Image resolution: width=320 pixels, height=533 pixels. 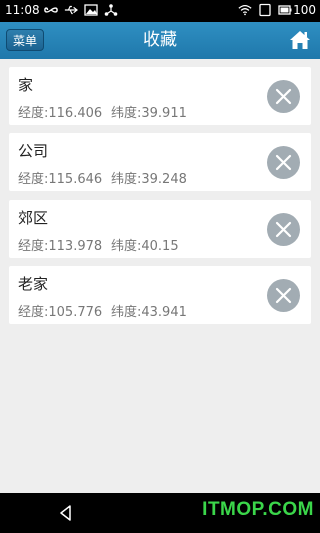 What do you see at coordinates (160, 295) in the screenshot?
I see `favorite-item: 老家 经度:105.776 纬度:43.941` at bounding box center [160, 295].